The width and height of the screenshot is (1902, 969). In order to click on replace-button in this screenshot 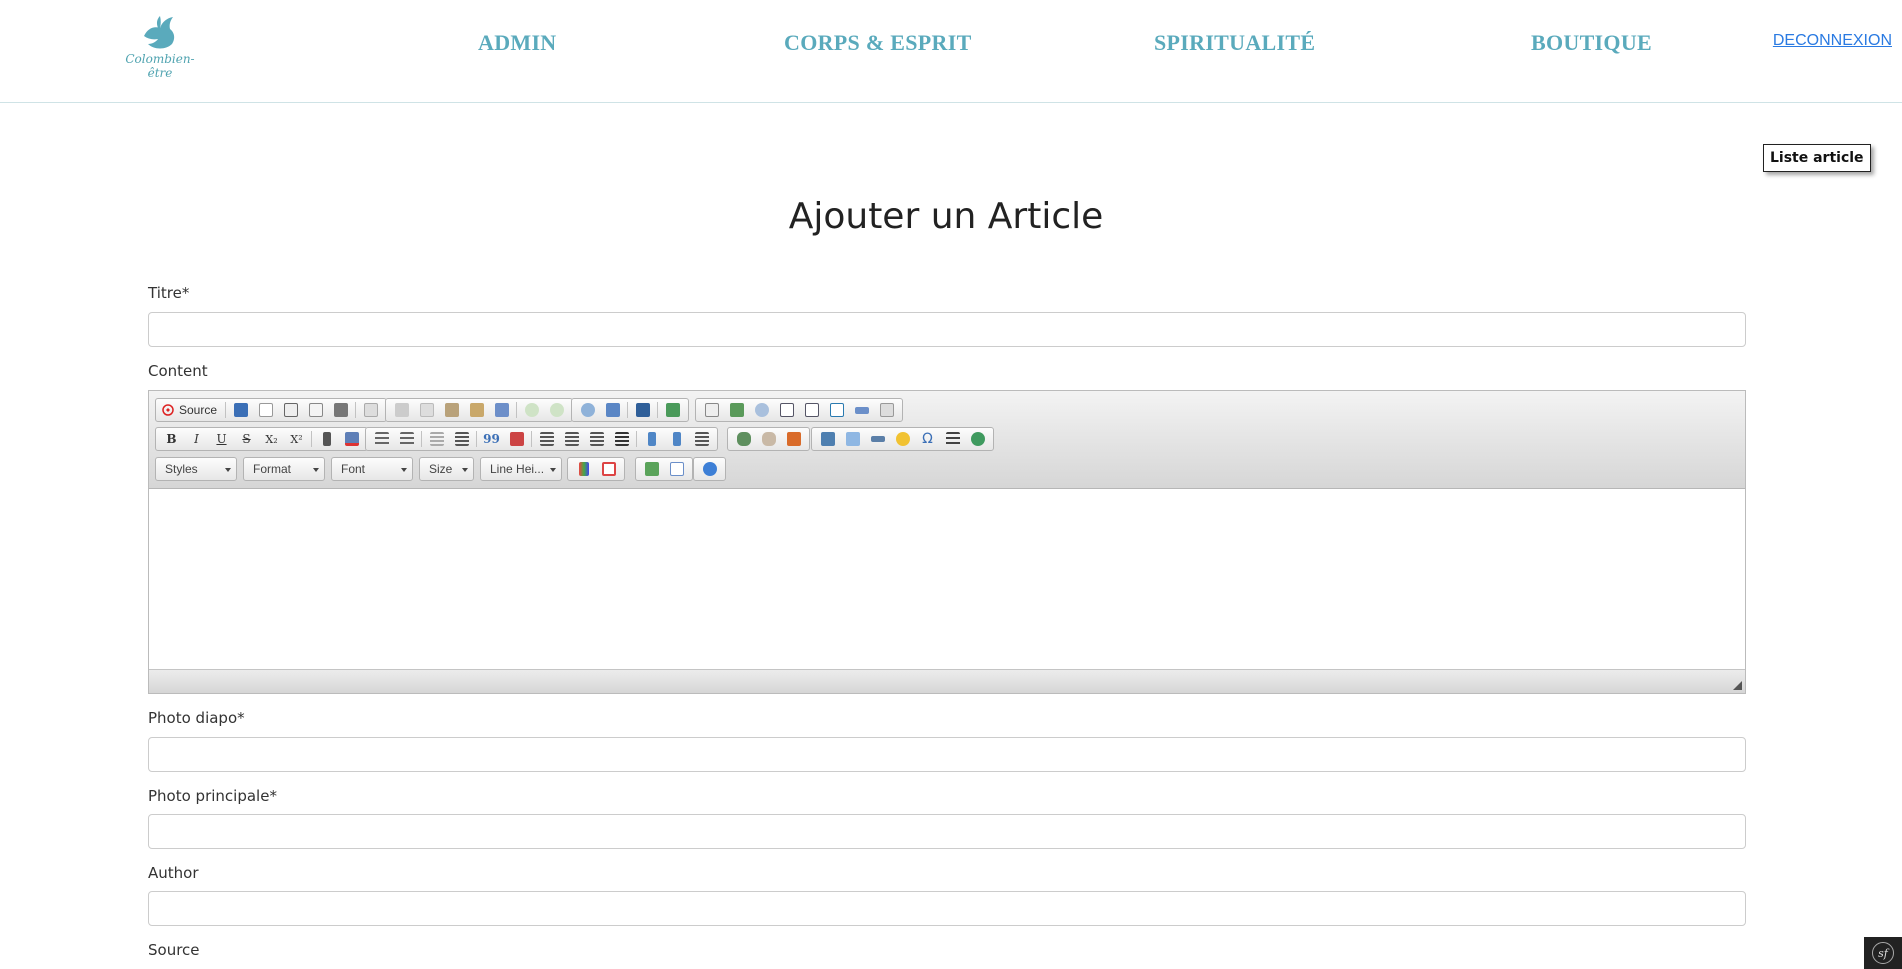, I will do `click(612, 410)`.